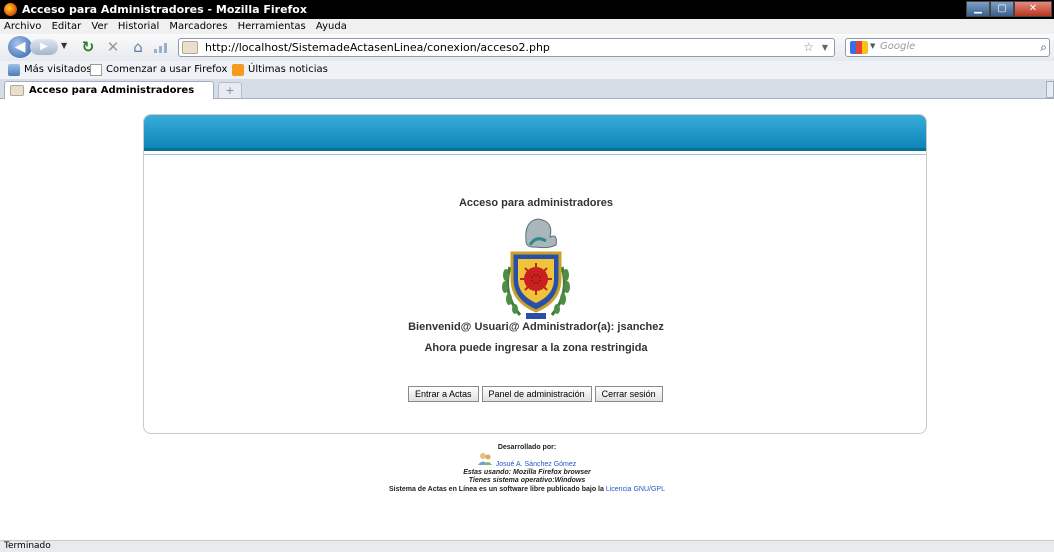 The width and height of the screenshot is (1054, 552). What do you see at coordinates (197, 26) in the screenshot?
I see `menu-marcadores: Marcadores` at bounding box center [197, 26].